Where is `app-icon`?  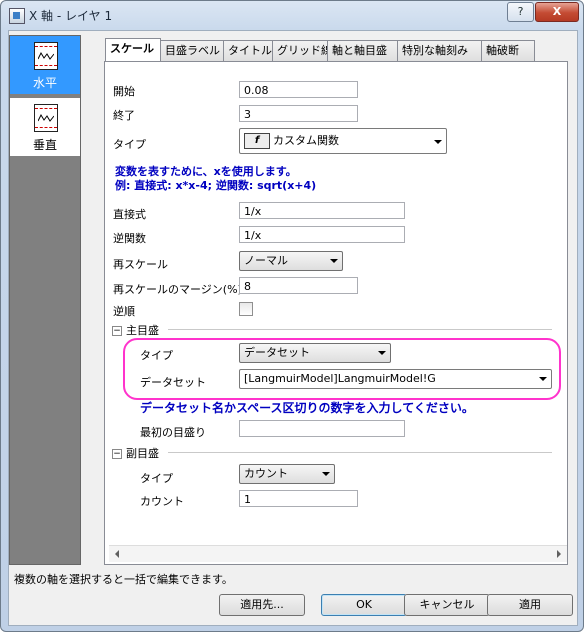 app-icon is located at coordinates (17, 16).